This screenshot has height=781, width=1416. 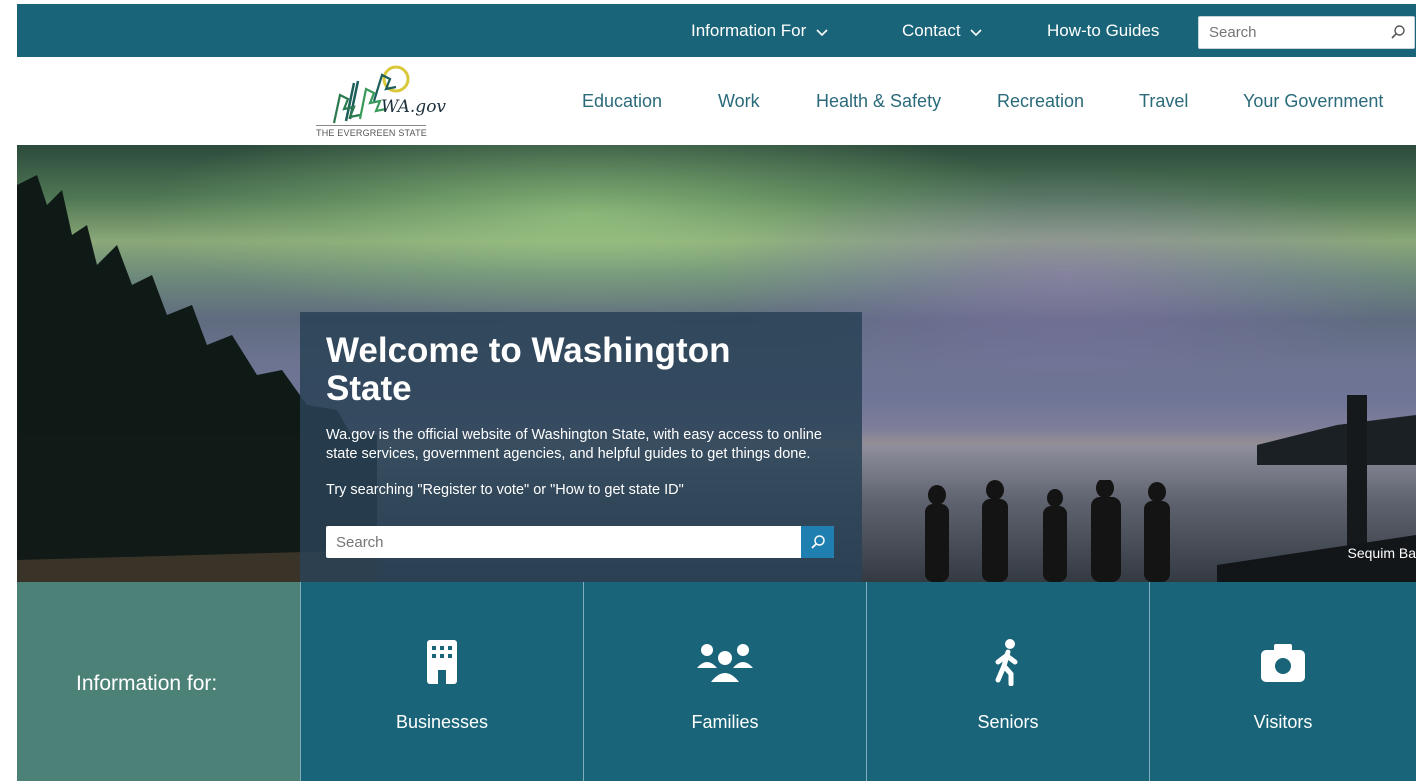 What do you see at coordinates (1283, 663) in the screenshot?
I see `camera-icon` at bounding box center [1283, 663].